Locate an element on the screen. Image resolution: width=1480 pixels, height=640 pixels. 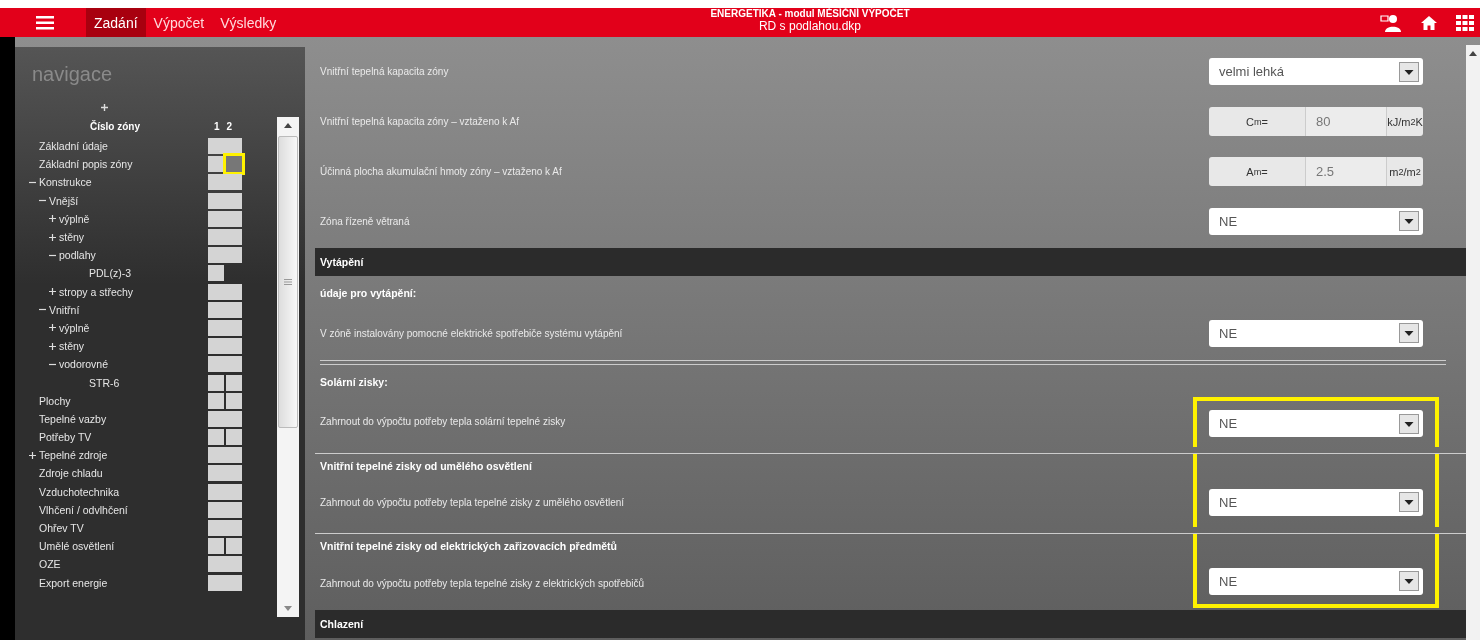
nav-item: Potřeby TV is located at coordinates (65, 437).